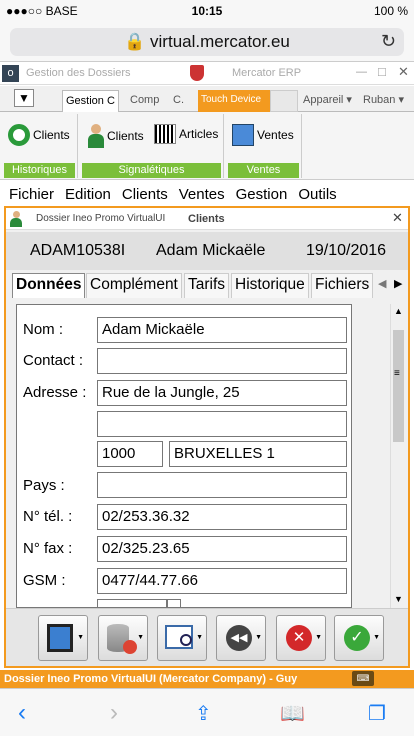  What do you see at coordinates (263, 170) in the screenshot?
I see `group-label-ventes: Ventes` at bounding box center [263, 170].